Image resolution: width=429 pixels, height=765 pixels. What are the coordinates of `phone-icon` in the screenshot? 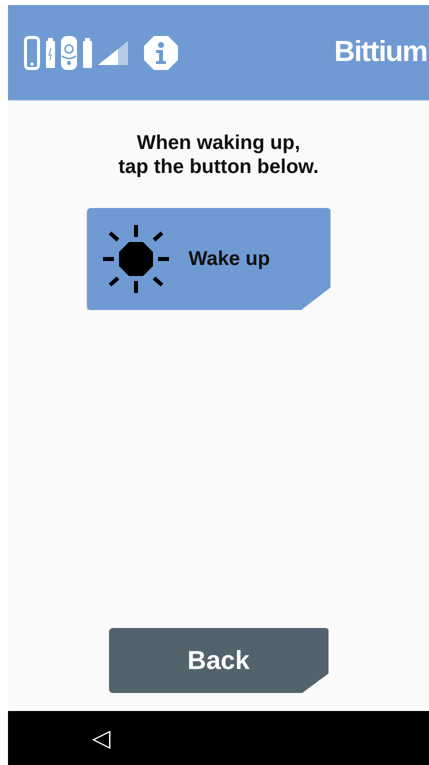 It's located at (32, 53).